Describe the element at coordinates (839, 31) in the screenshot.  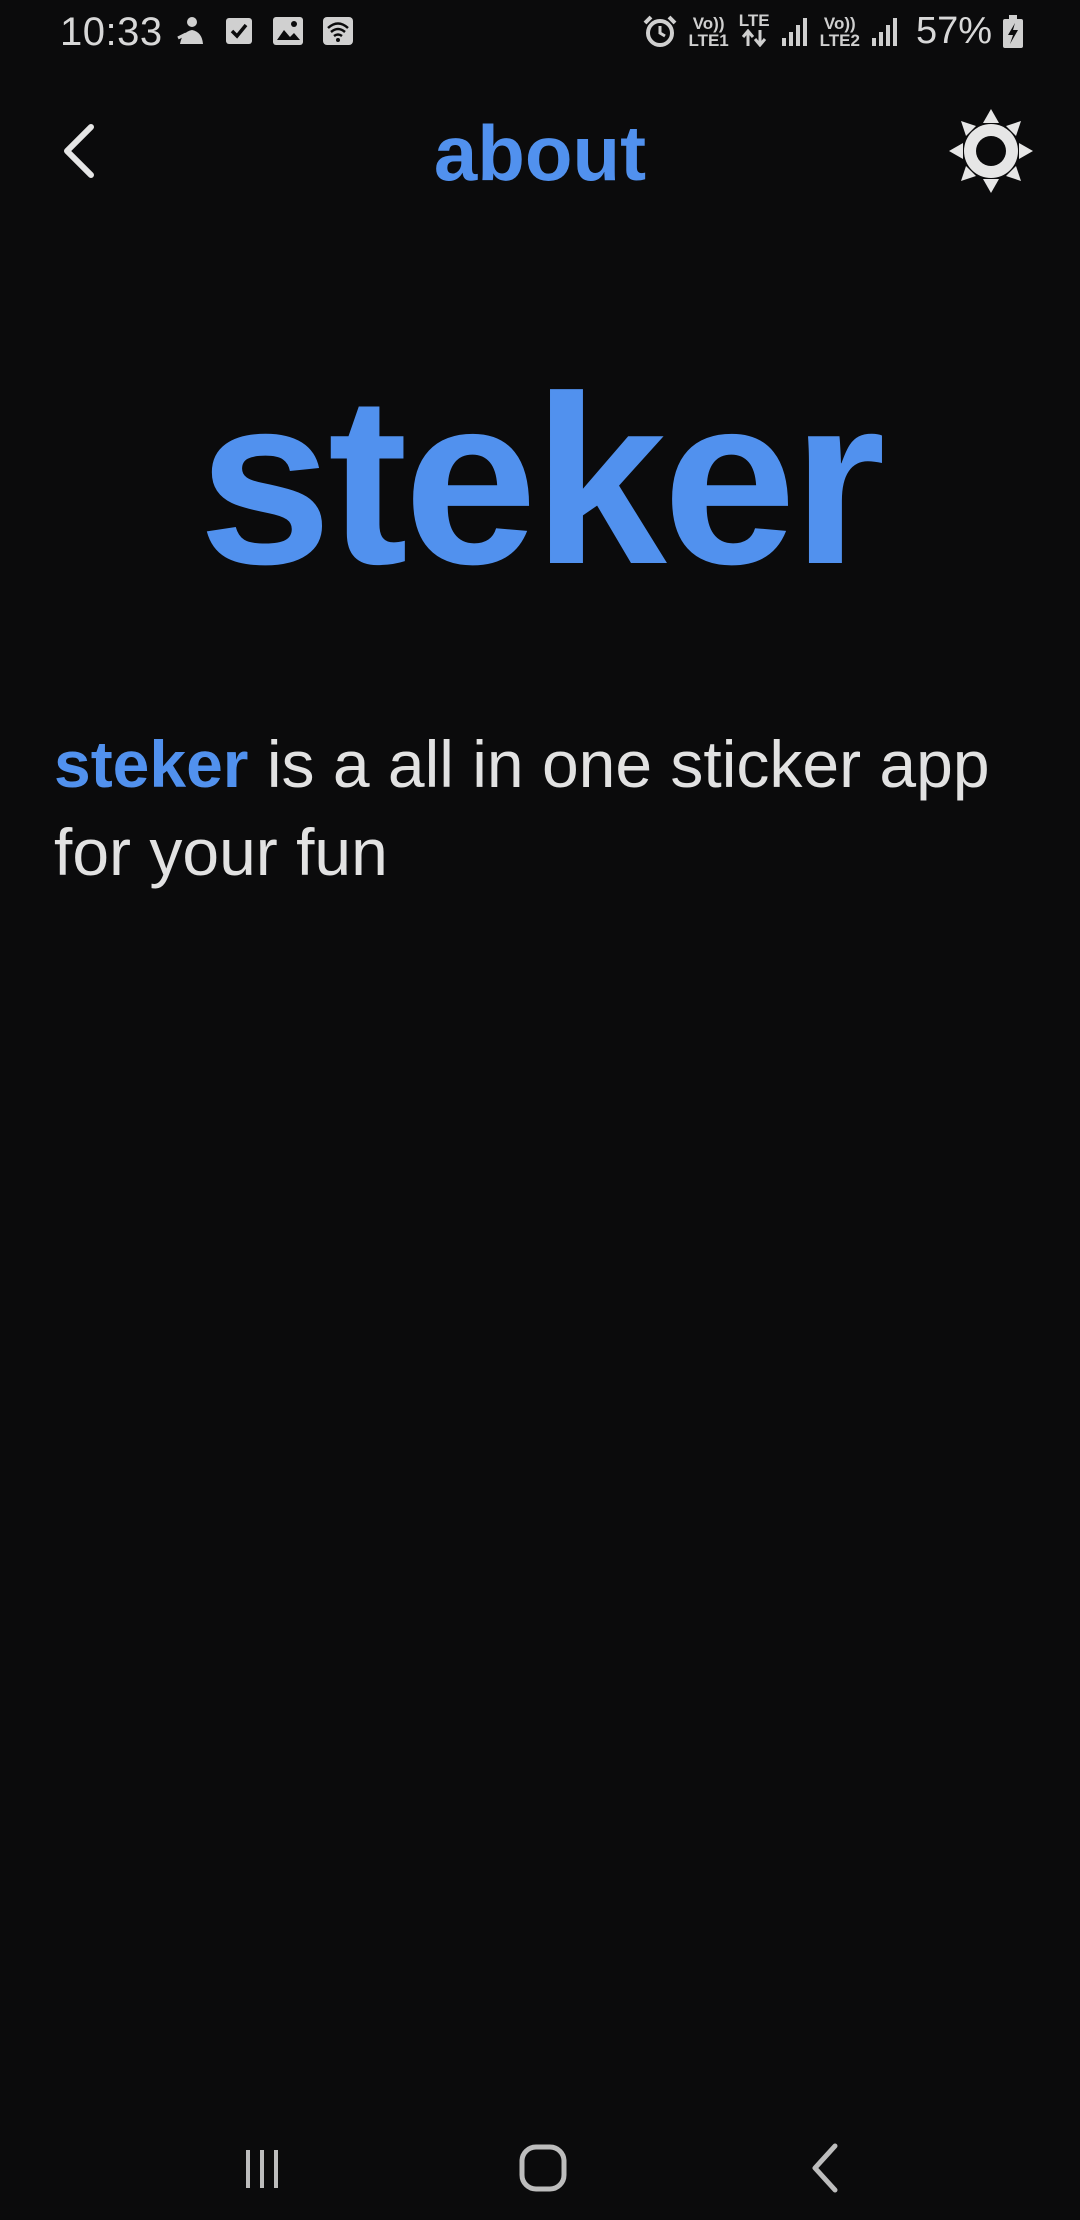
I see `sim2-indicator: Vo)) LTE2` at that location.